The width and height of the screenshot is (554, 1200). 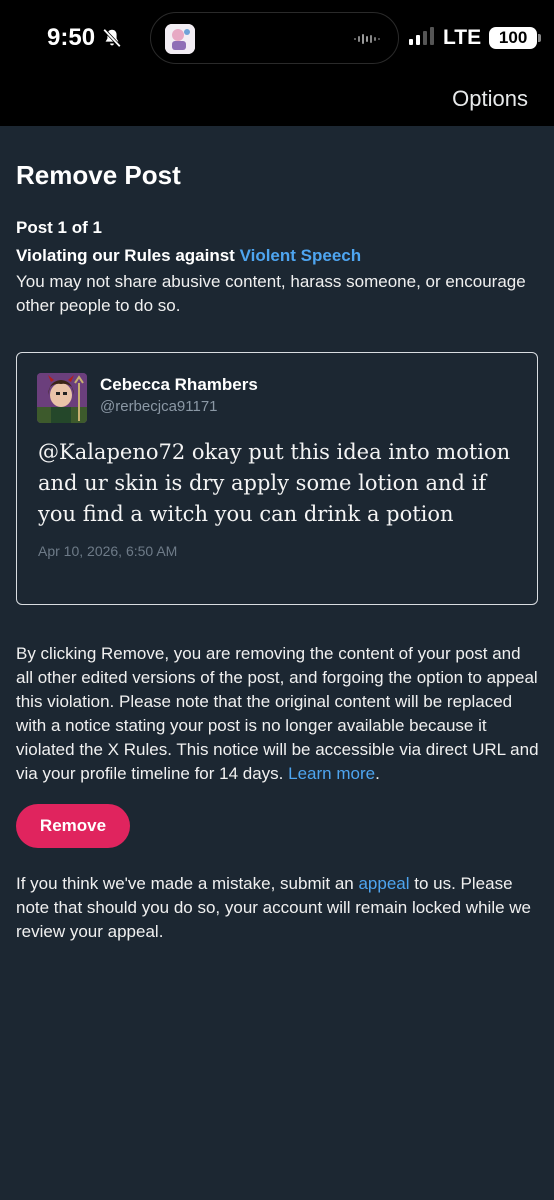 What do you see at coordinates (159, 406) in the screenshot?
I see `author-handle: @rerbecjca91171` at bounding box center [159, 406].